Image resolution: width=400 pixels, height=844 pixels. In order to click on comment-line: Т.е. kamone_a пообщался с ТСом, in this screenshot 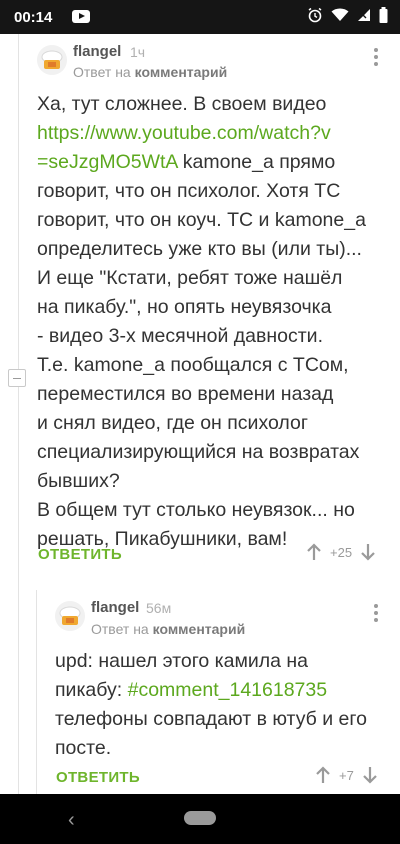, I will do `click(193, 365)`.